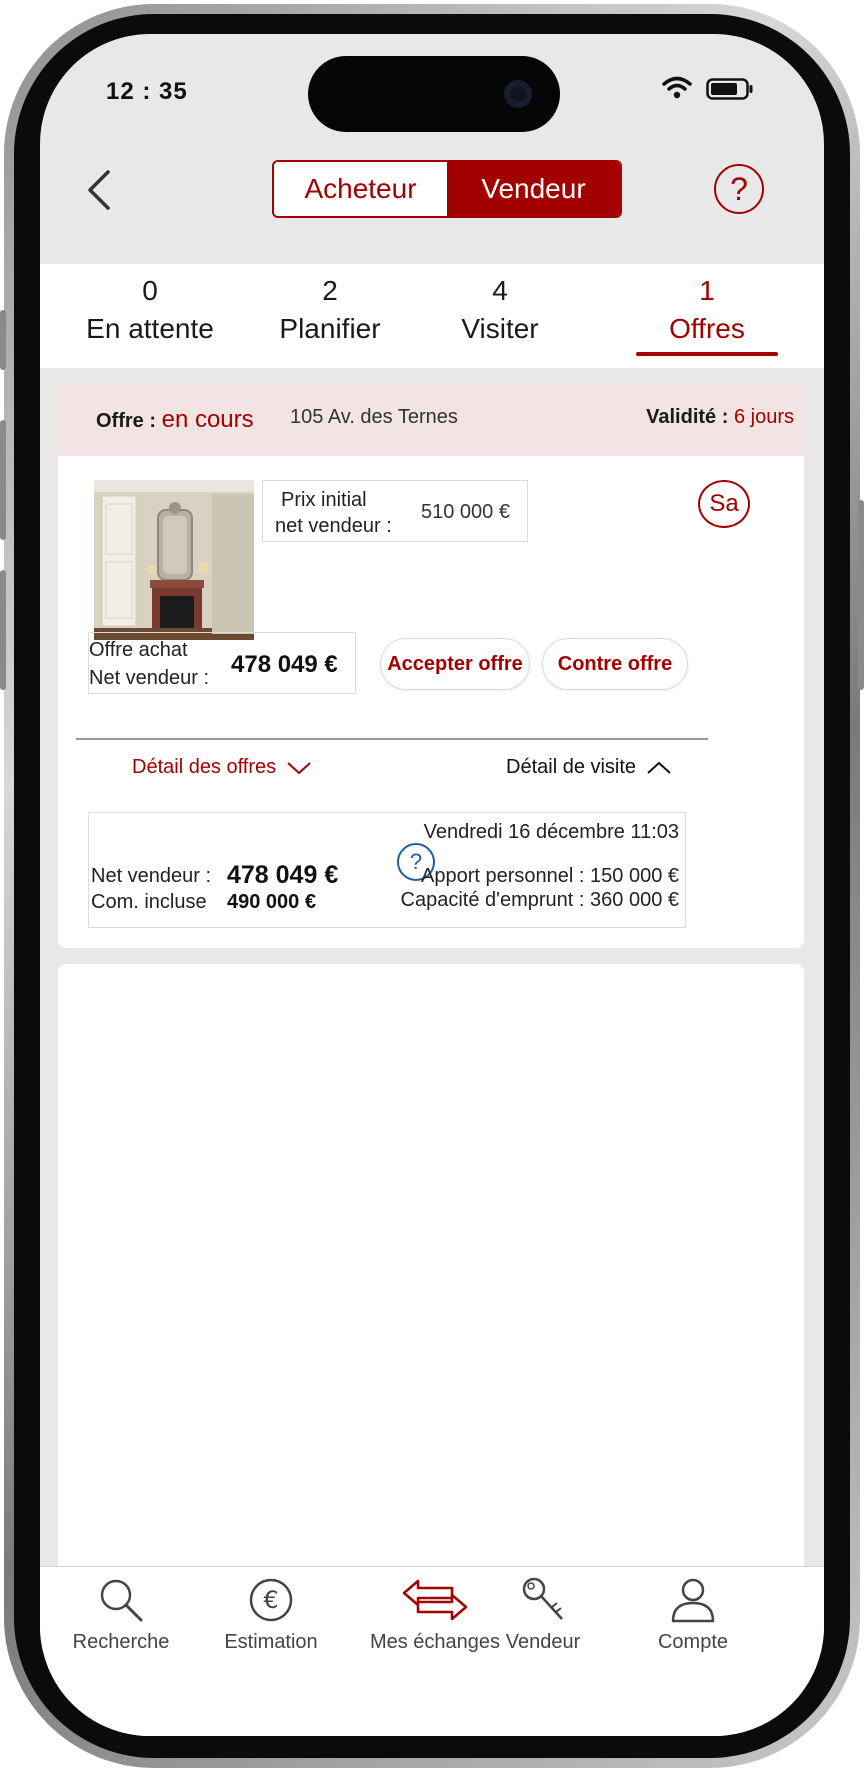 Image resolution: width=864 pixels, height=1772 pixels. I want to click on purchase-offer-label-2: Net vendeur :, so click(149, 678).